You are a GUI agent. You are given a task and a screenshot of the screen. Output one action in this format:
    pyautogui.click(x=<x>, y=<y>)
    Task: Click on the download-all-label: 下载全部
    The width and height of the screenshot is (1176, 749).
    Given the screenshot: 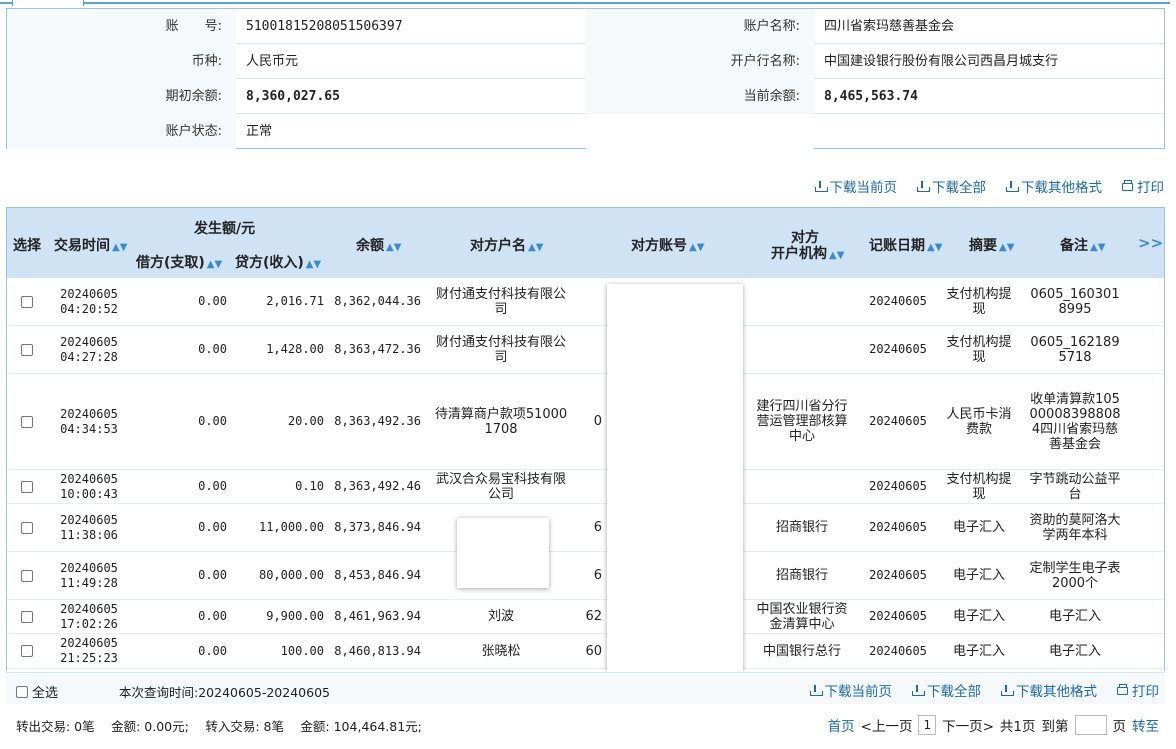 What is the action you would take?
    pyautogui.click(x=954, y=692)
    